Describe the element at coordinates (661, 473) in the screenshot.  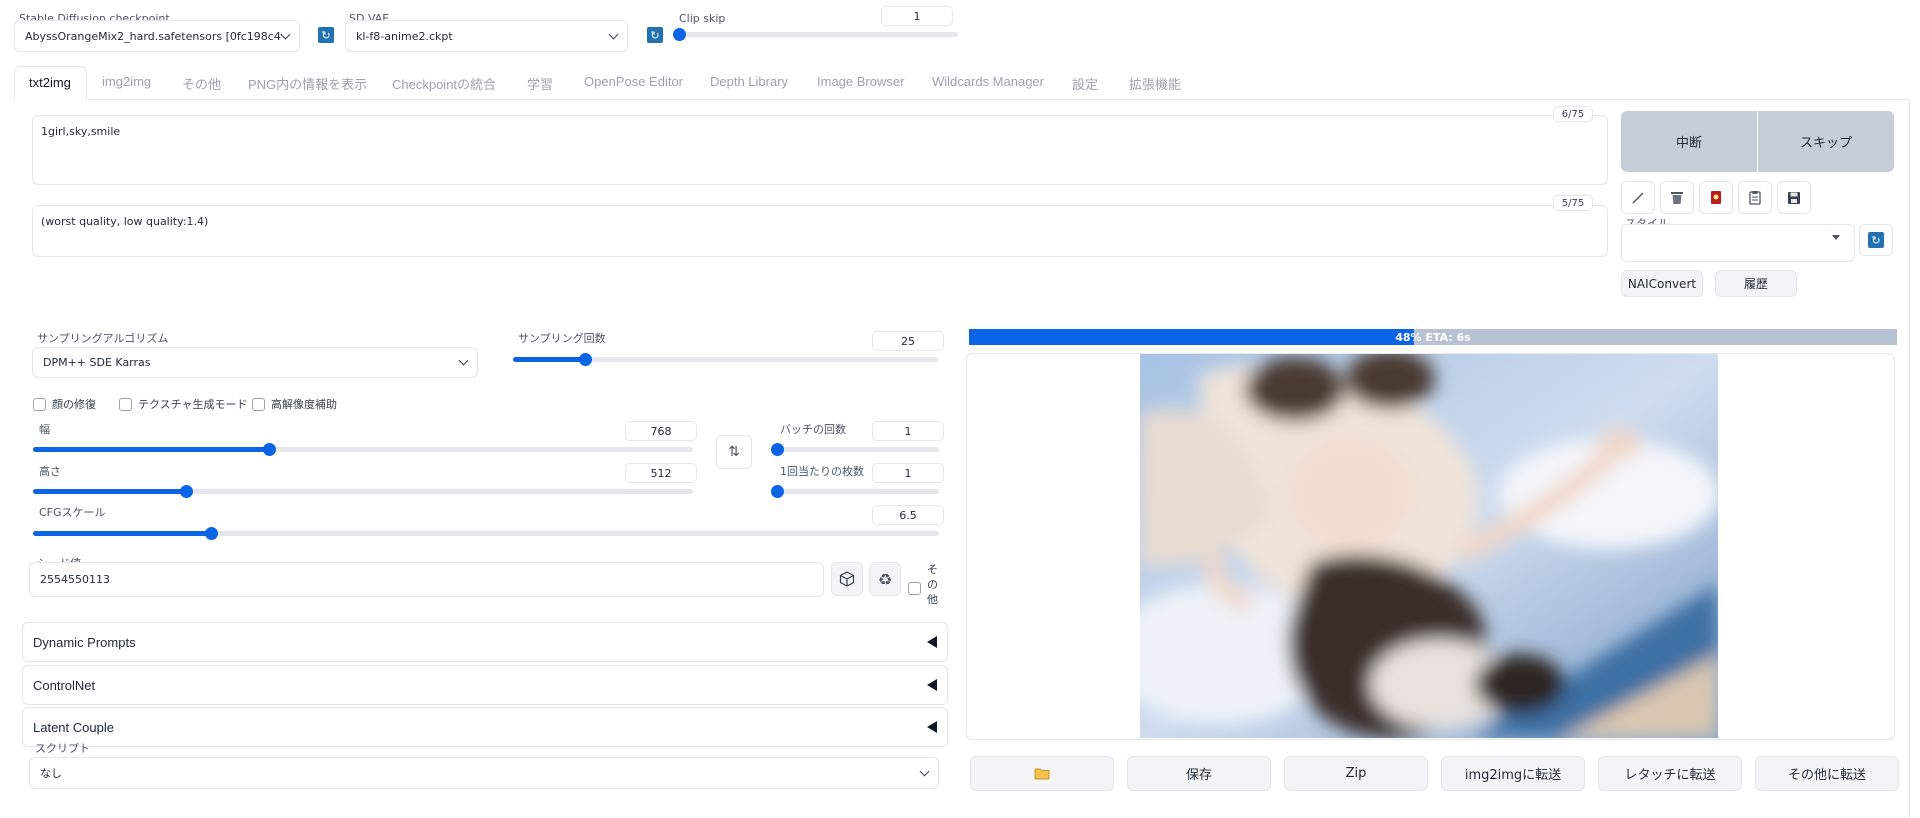
I see `height-input: 512` at that location.